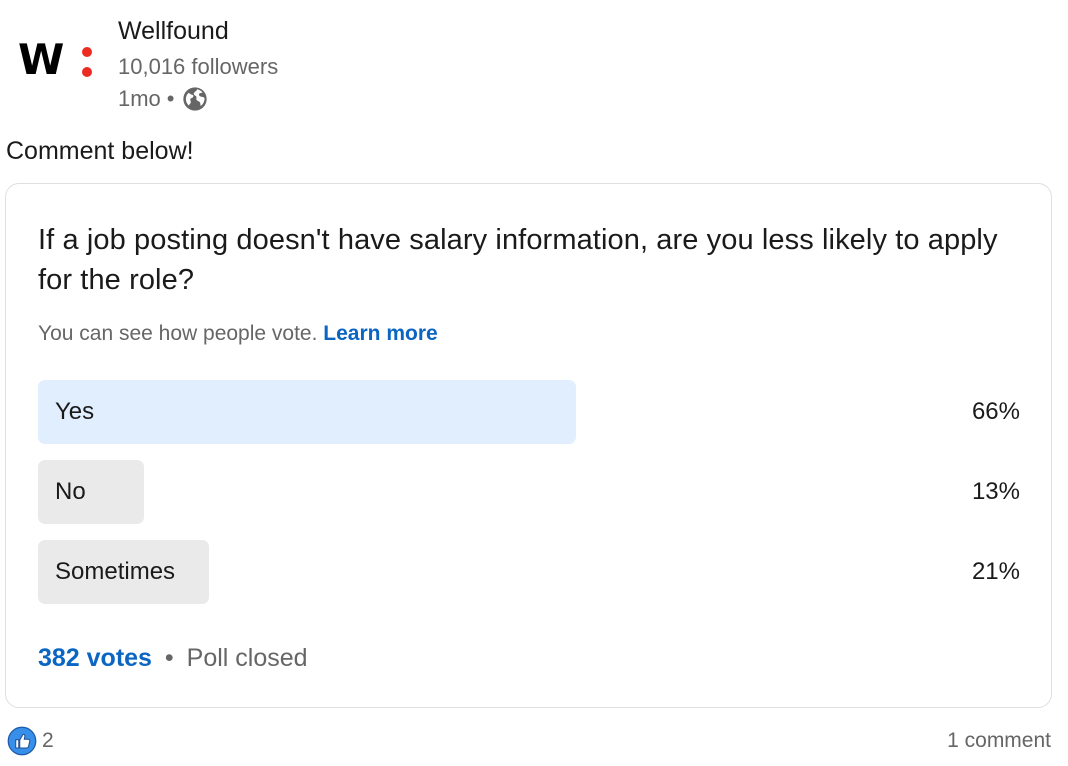 Image resolution: width=1068 pixels, height=766 pixels. I want to click on logo-letter: W, so click(41, 59).